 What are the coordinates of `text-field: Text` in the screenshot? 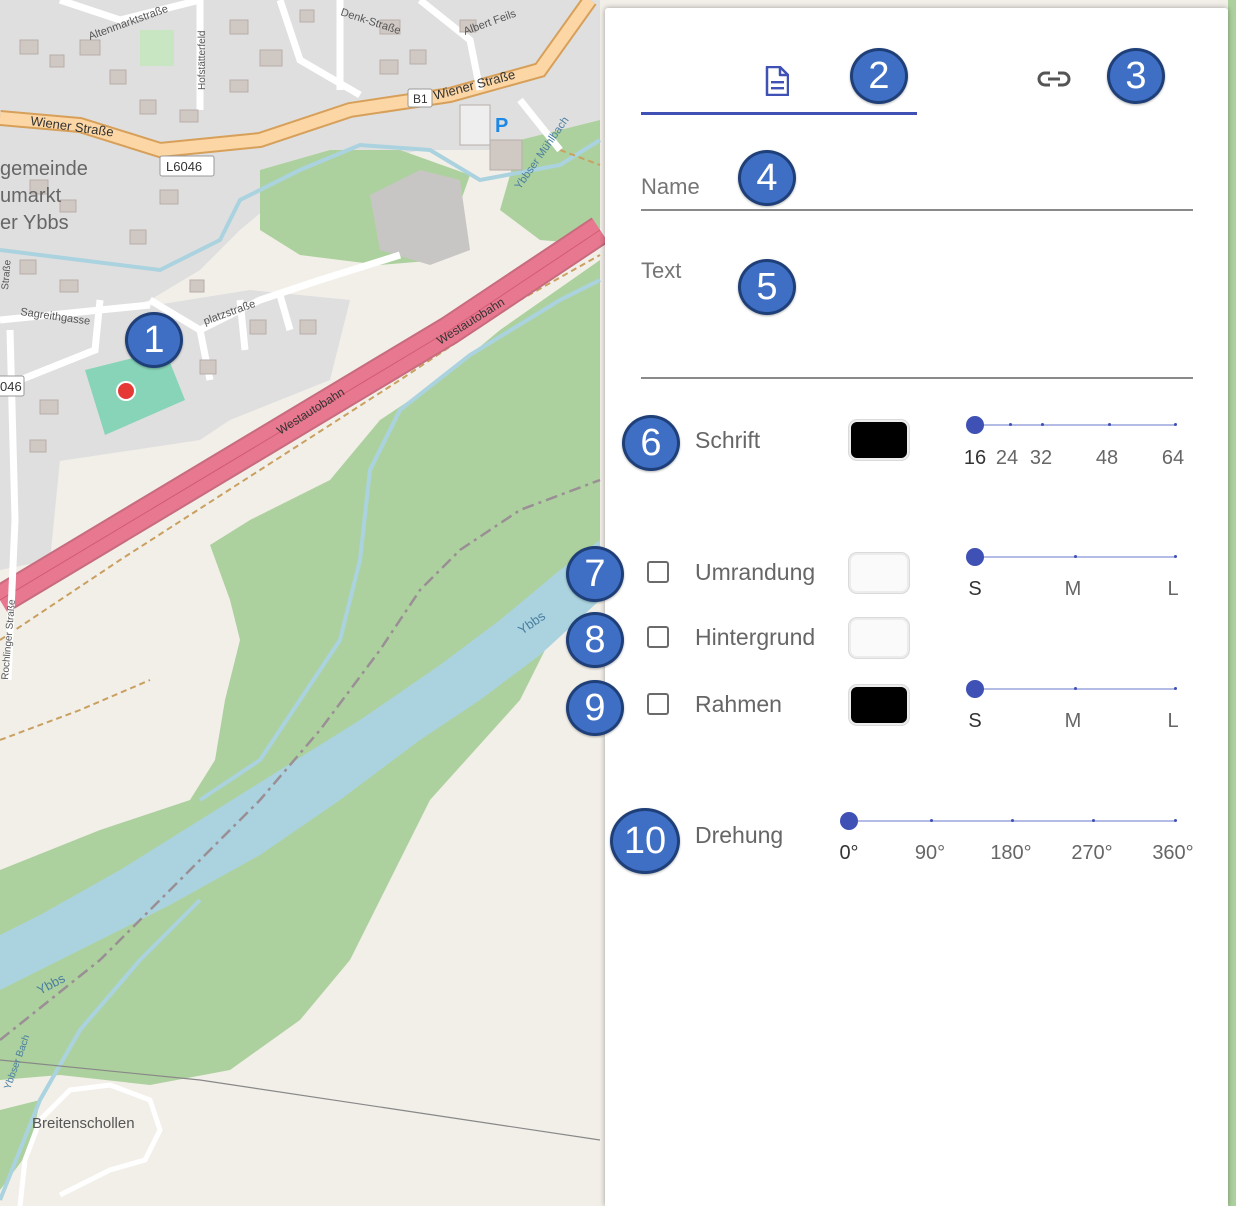 It's located at (917, 317).